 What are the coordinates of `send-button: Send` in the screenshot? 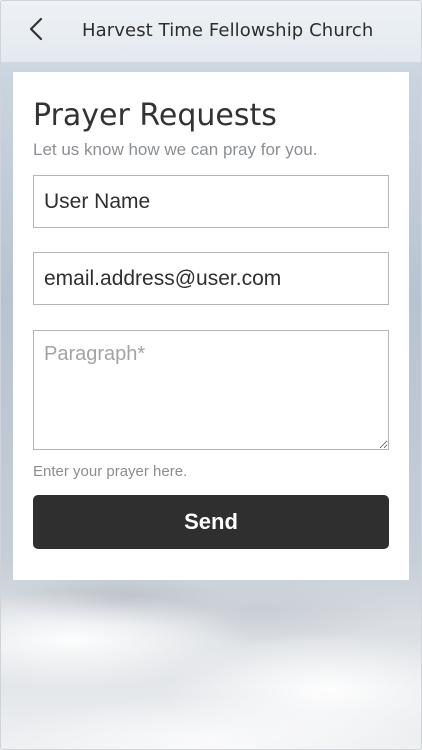 It's located at (211, 522).